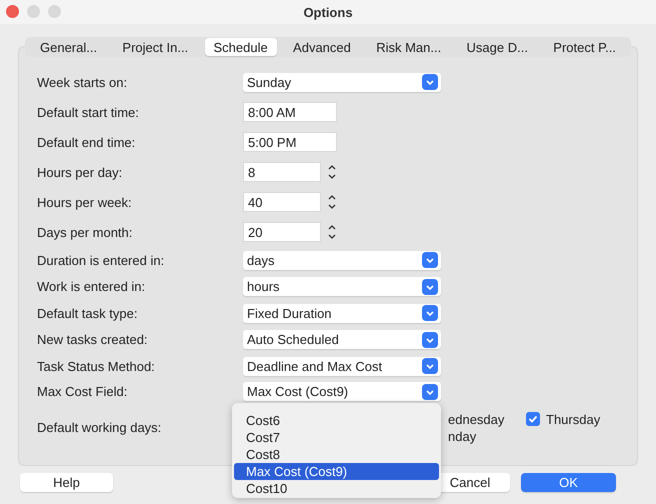 This screenshot has height=504, width=656. I want to click on field-label: Week starts on:, so click(82, 82).